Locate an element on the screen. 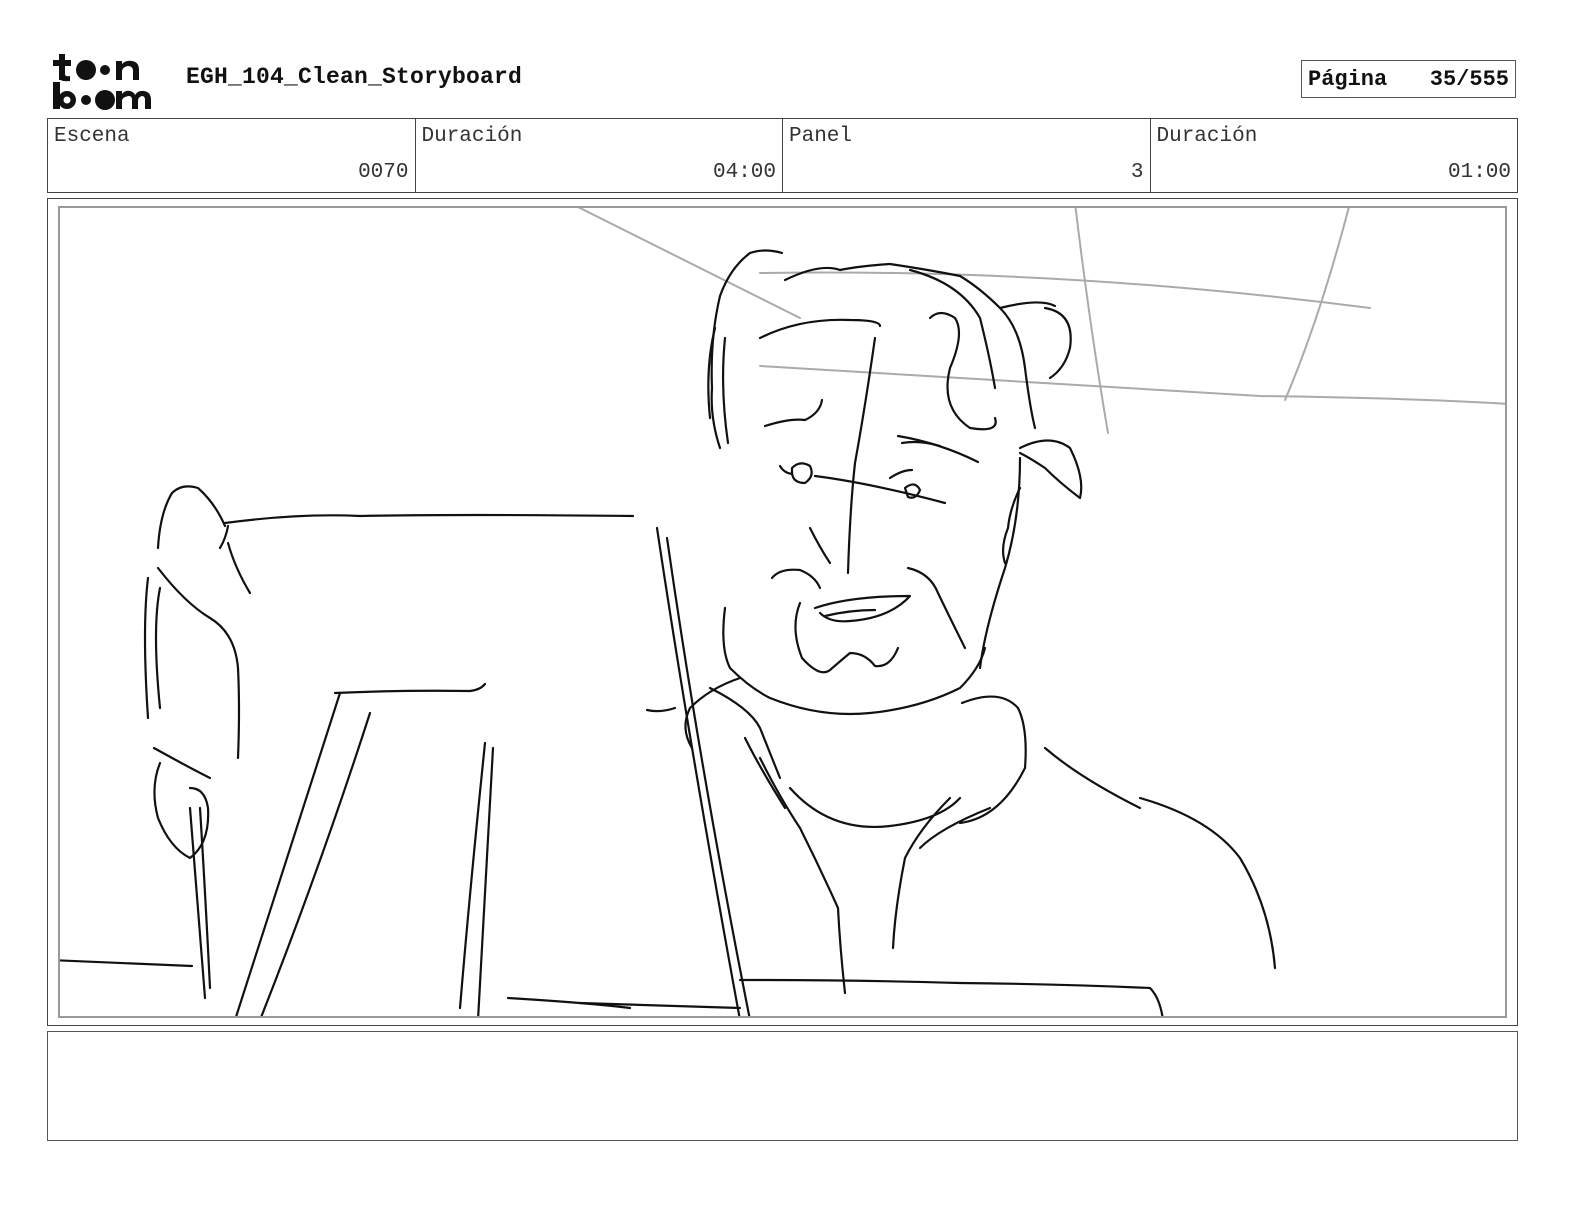  scene-value: 0070 is located at coordinates (383, 172).